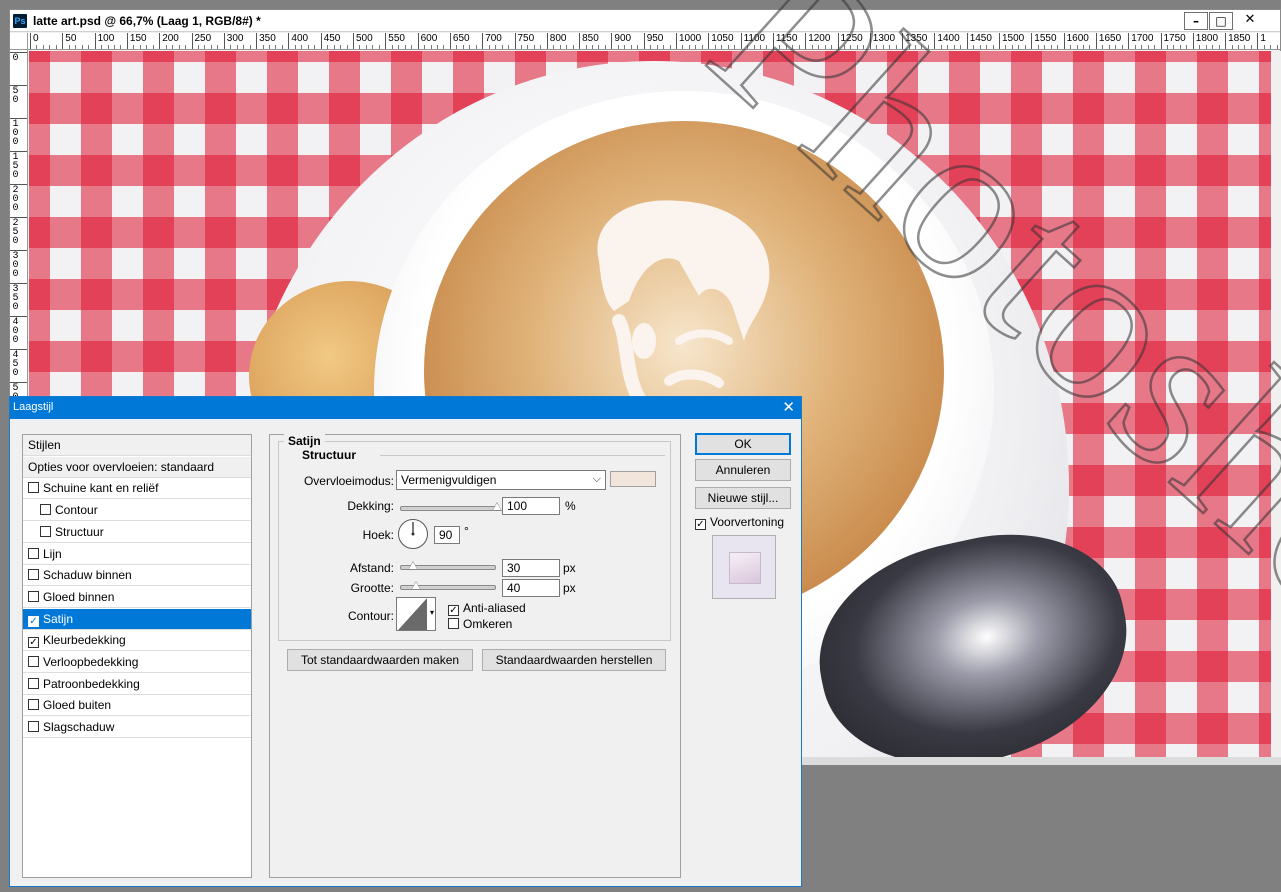 The height and width of the screenshot is (892, 1281). I want to click on anti-aliased-check-icon: ✓, so click(453, 610).